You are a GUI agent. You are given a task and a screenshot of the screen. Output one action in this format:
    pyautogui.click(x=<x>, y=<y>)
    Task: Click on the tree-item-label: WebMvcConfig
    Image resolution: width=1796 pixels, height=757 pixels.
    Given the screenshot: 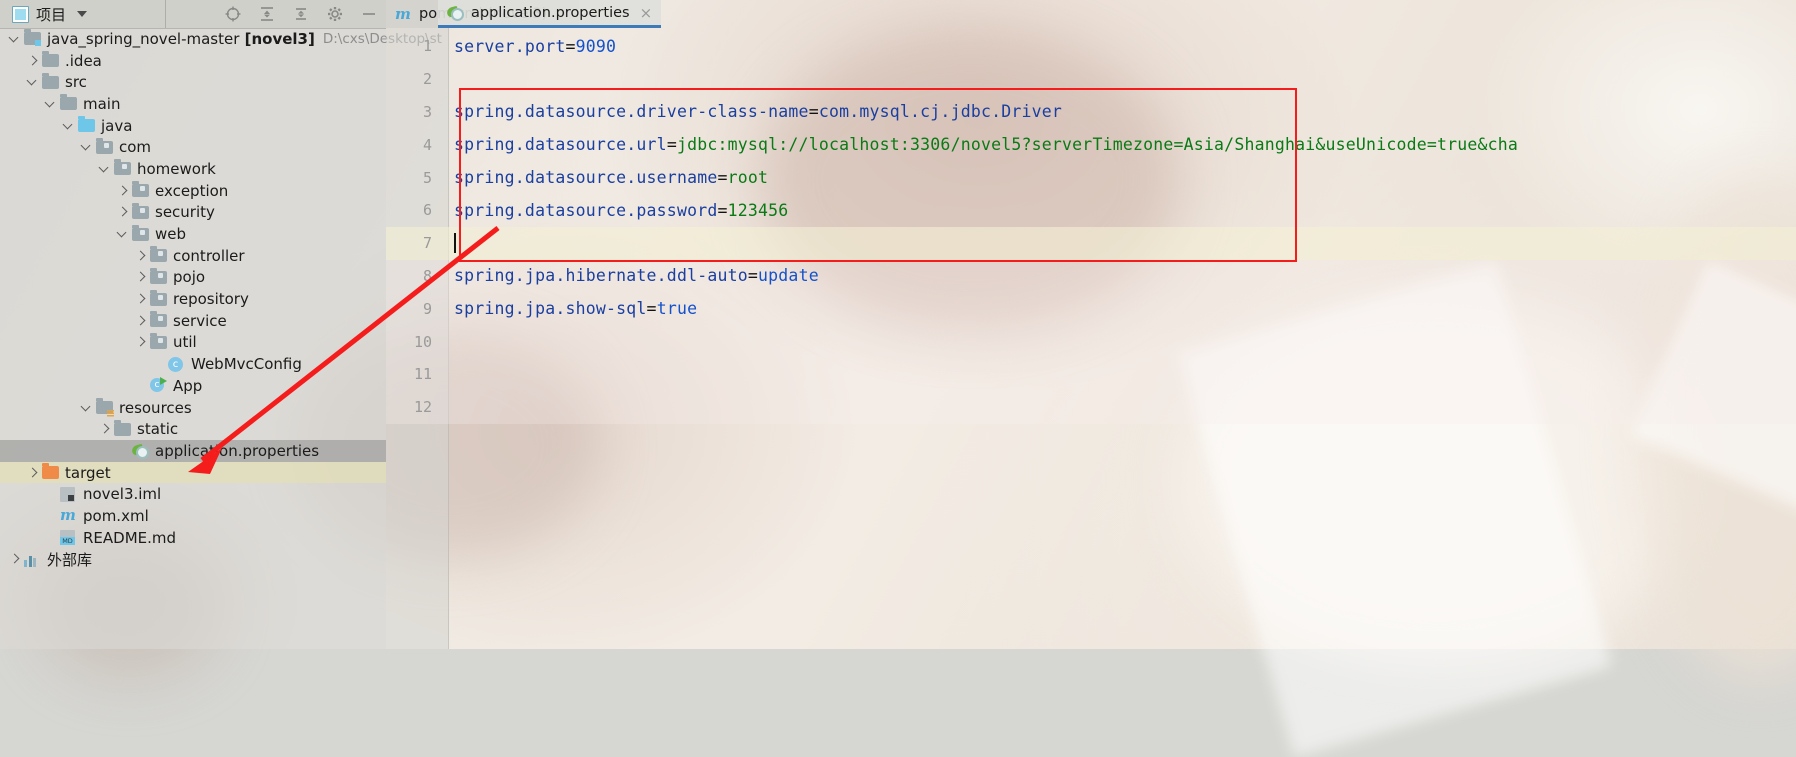 What is the action you would take?
    pyautogui.click(x=246, y=364)
    